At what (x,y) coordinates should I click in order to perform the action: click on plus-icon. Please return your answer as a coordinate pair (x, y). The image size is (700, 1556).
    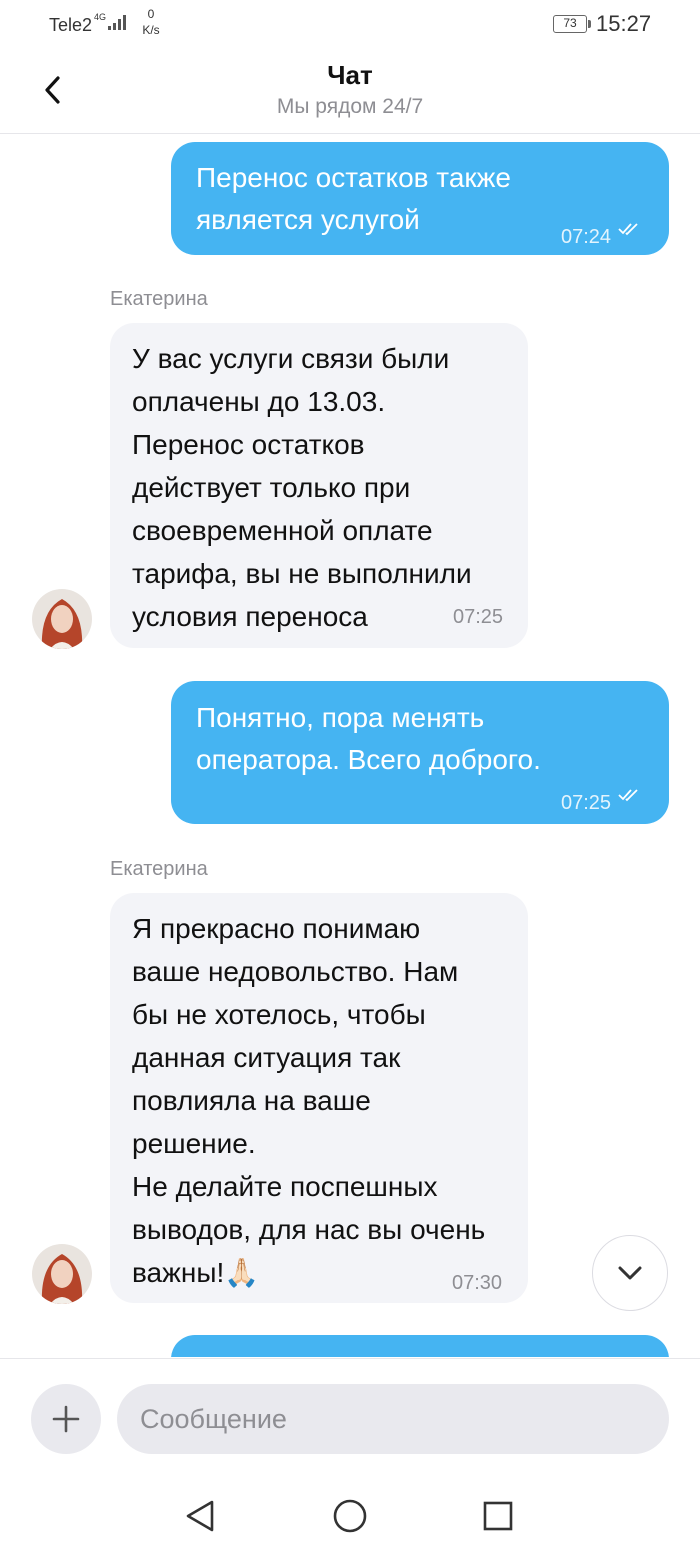
    Looking at the image, I should click on (66, 1419).